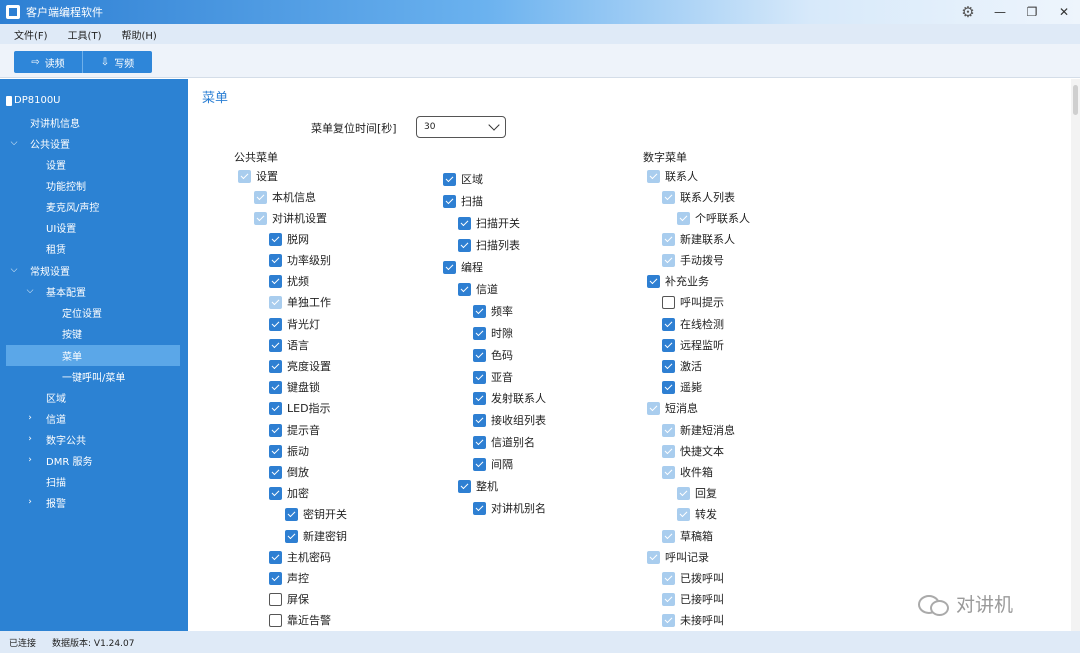 This screenshot has height=653, width=1080. Describe the element at coordinates (672, 176) in the screenshot. I see `checkbox-contacts: 联系人` at that location.